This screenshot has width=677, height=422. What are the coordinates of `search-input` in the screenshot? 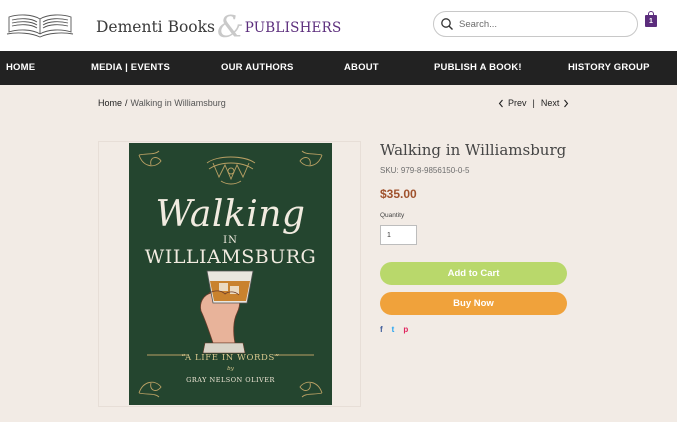 It's located at (544, 24).